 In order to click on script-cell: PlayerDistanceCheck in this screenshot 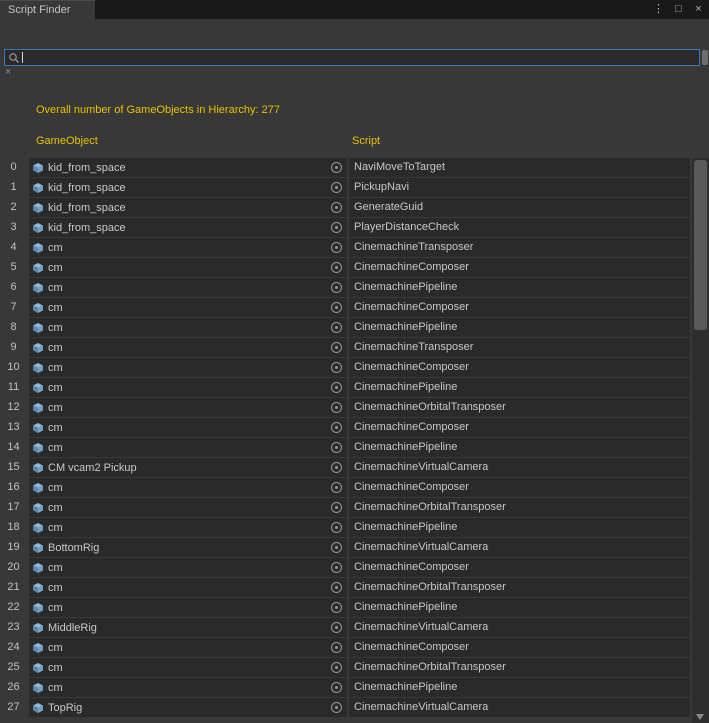, I will do `click(519, 227)`.